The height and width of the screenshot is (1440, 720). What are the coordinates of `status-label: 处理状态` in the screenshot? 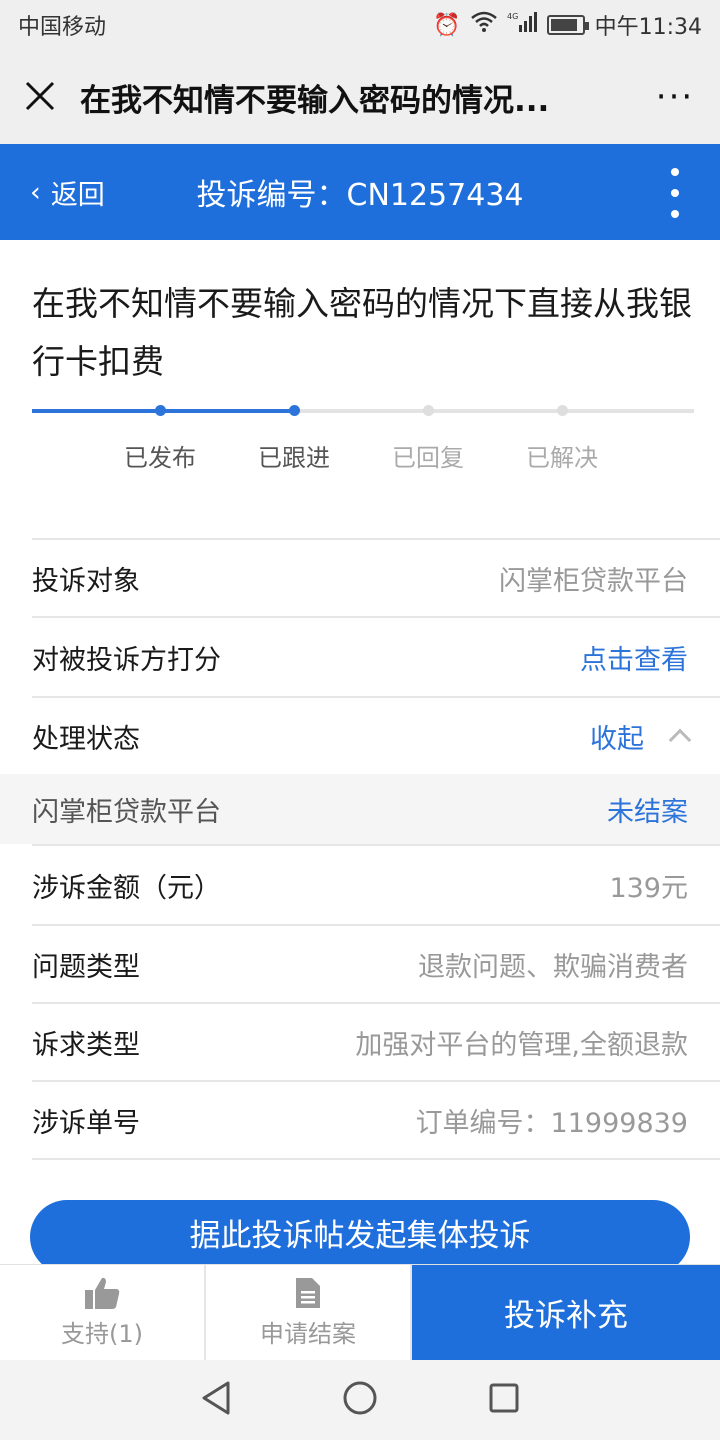 It's located at (86, 739).